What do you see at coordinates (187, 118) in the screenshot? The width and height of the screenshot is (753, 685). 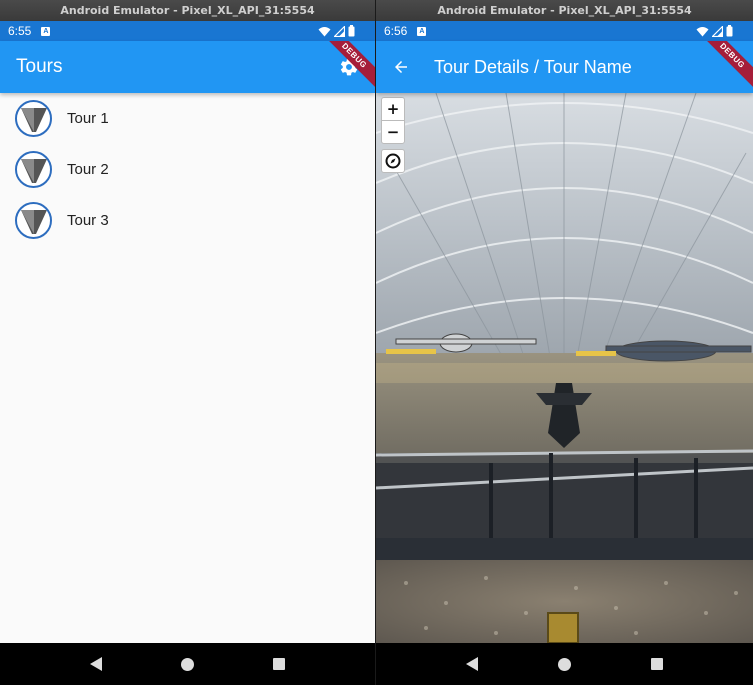 I see `list-item: Tour 1` at bounding box center [187, 118].